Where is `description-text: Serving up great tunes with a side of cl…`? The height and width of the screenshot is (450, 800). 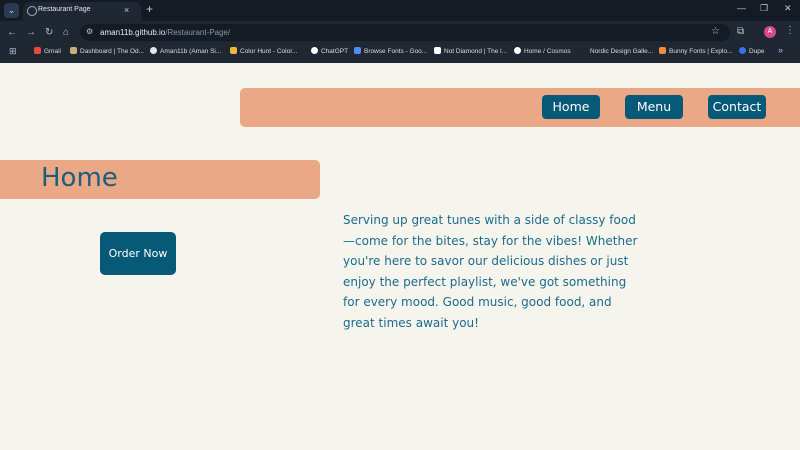 description-text: Serving up great tunes with a side of cl… is located at coordinates (490, 271).